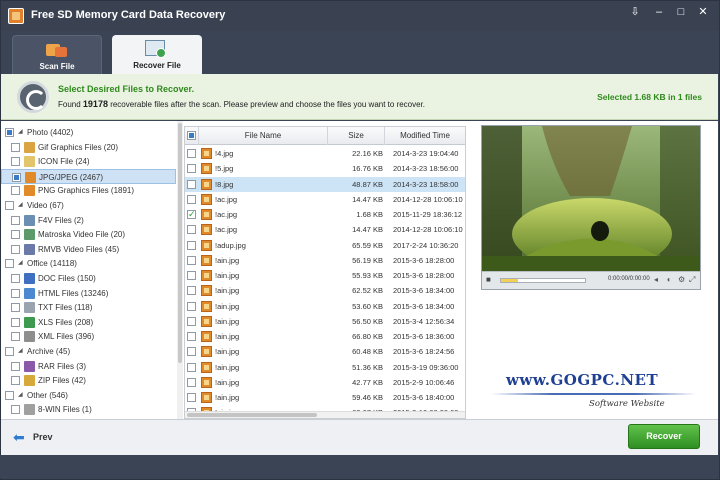  Describe the element at coordinates (692, 280) in the screenshot. I see `fullscreen-icon: ⤢` at that location.